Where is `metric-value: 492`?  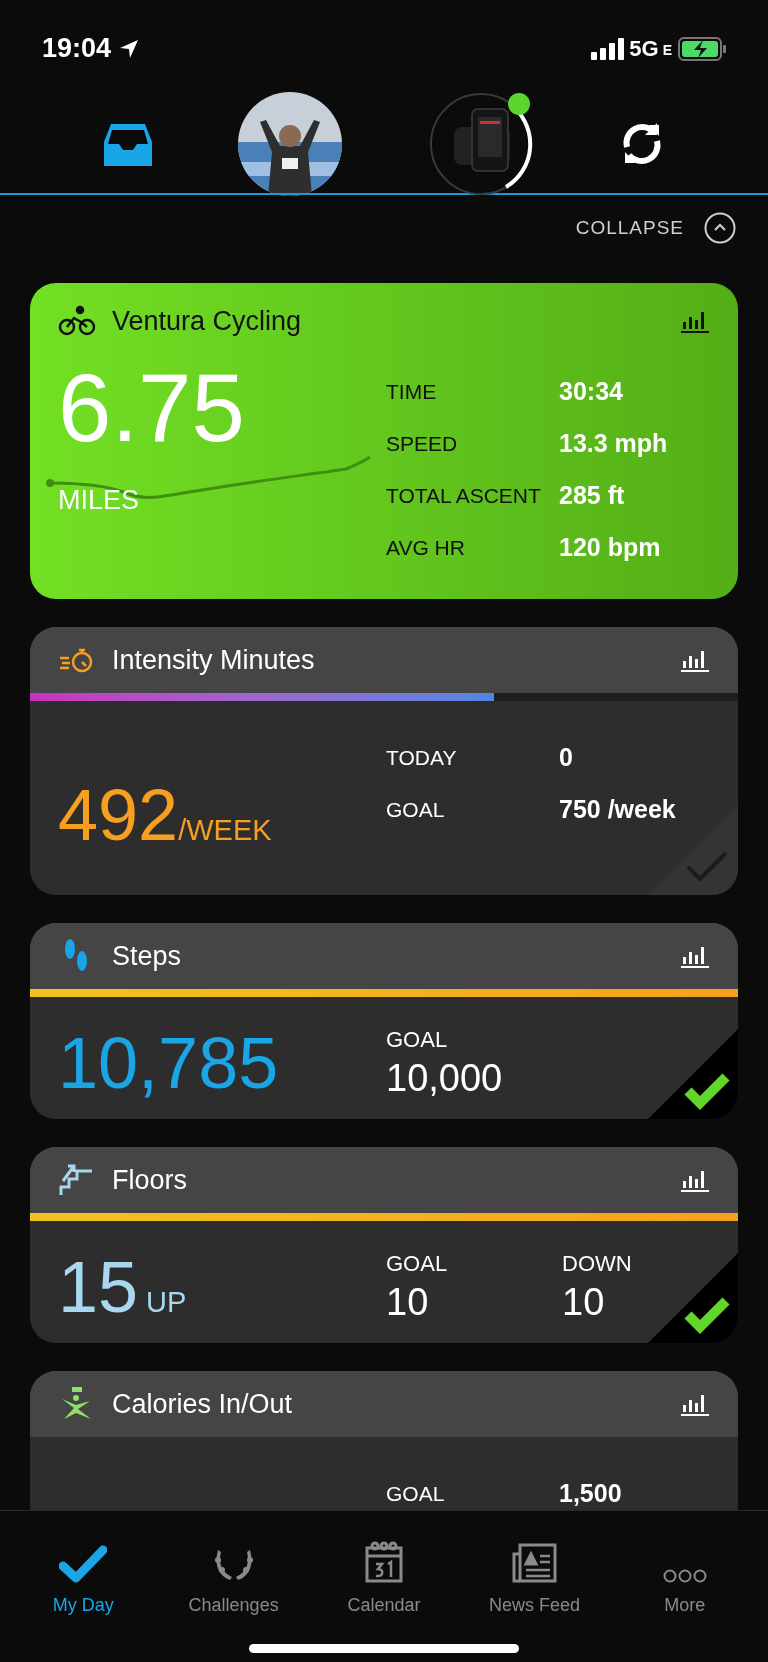 metric-value: 492 is located at coordinates (118, 815).